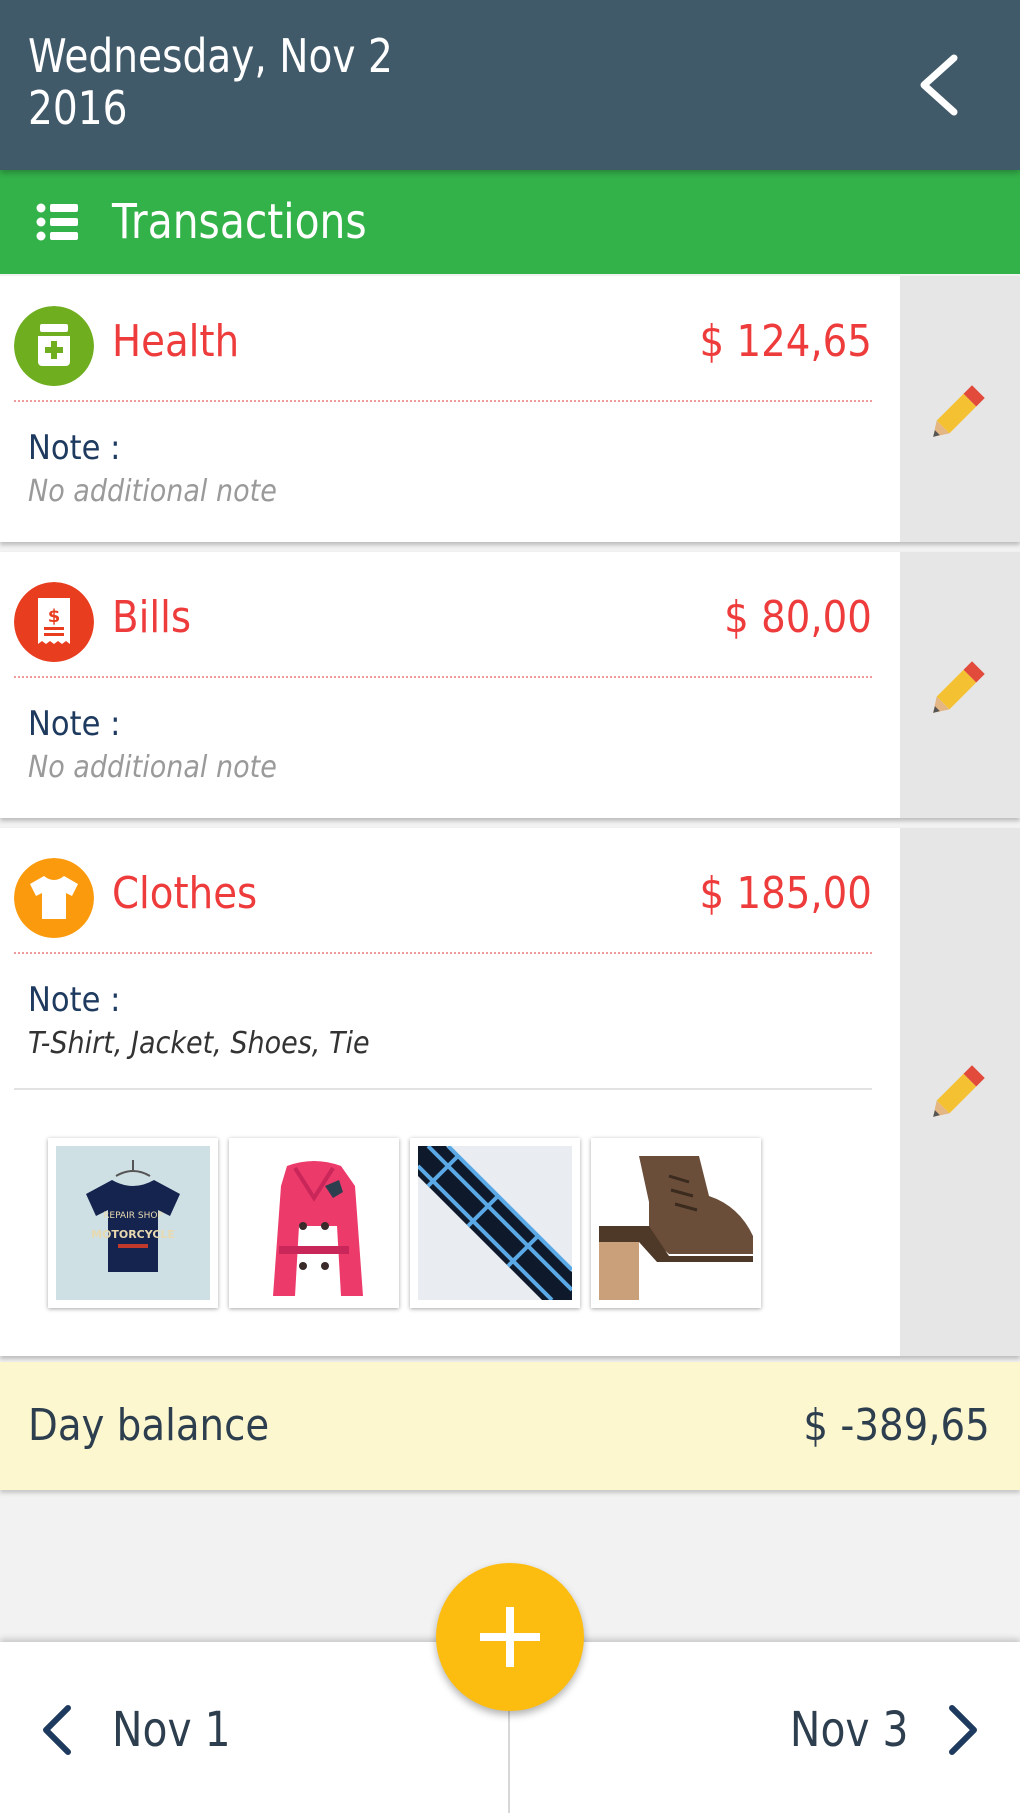 This screenshot has height=1813, width=1020. I want to click on category-name: Bills, so click(152, 617).